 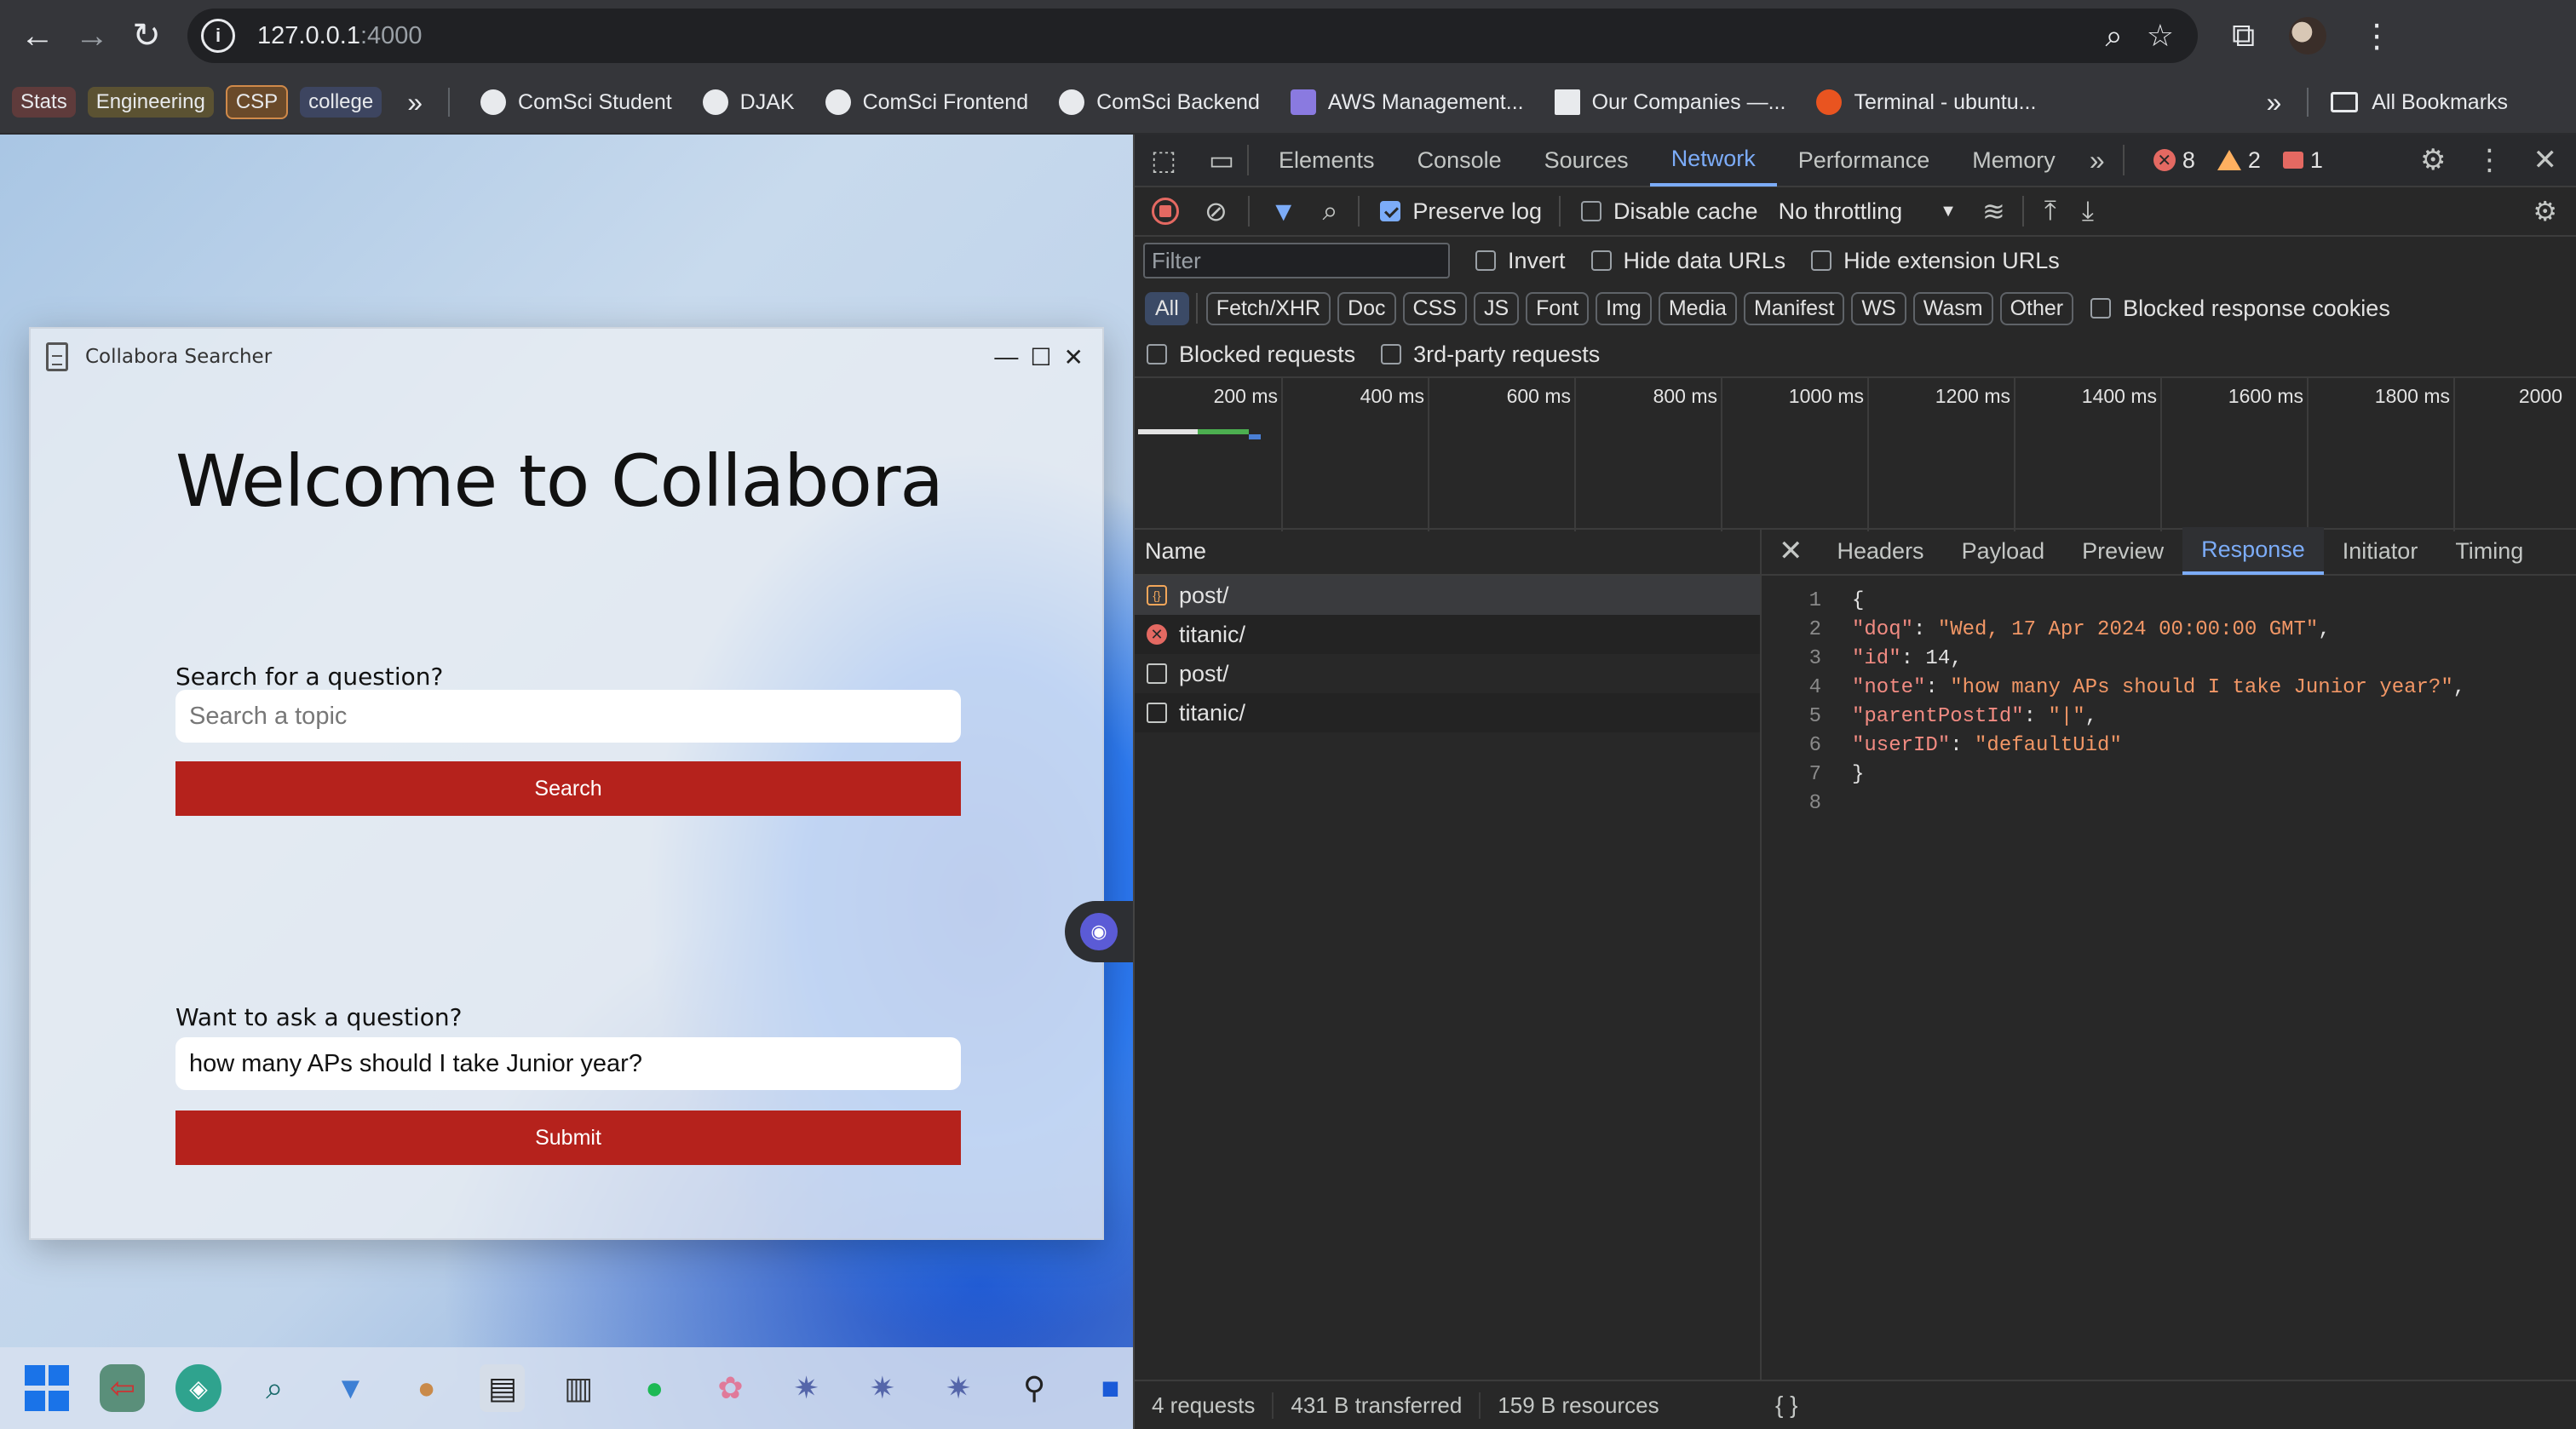 I want to click on search-app-icon: ⌕, so click(x=274, y=1388).